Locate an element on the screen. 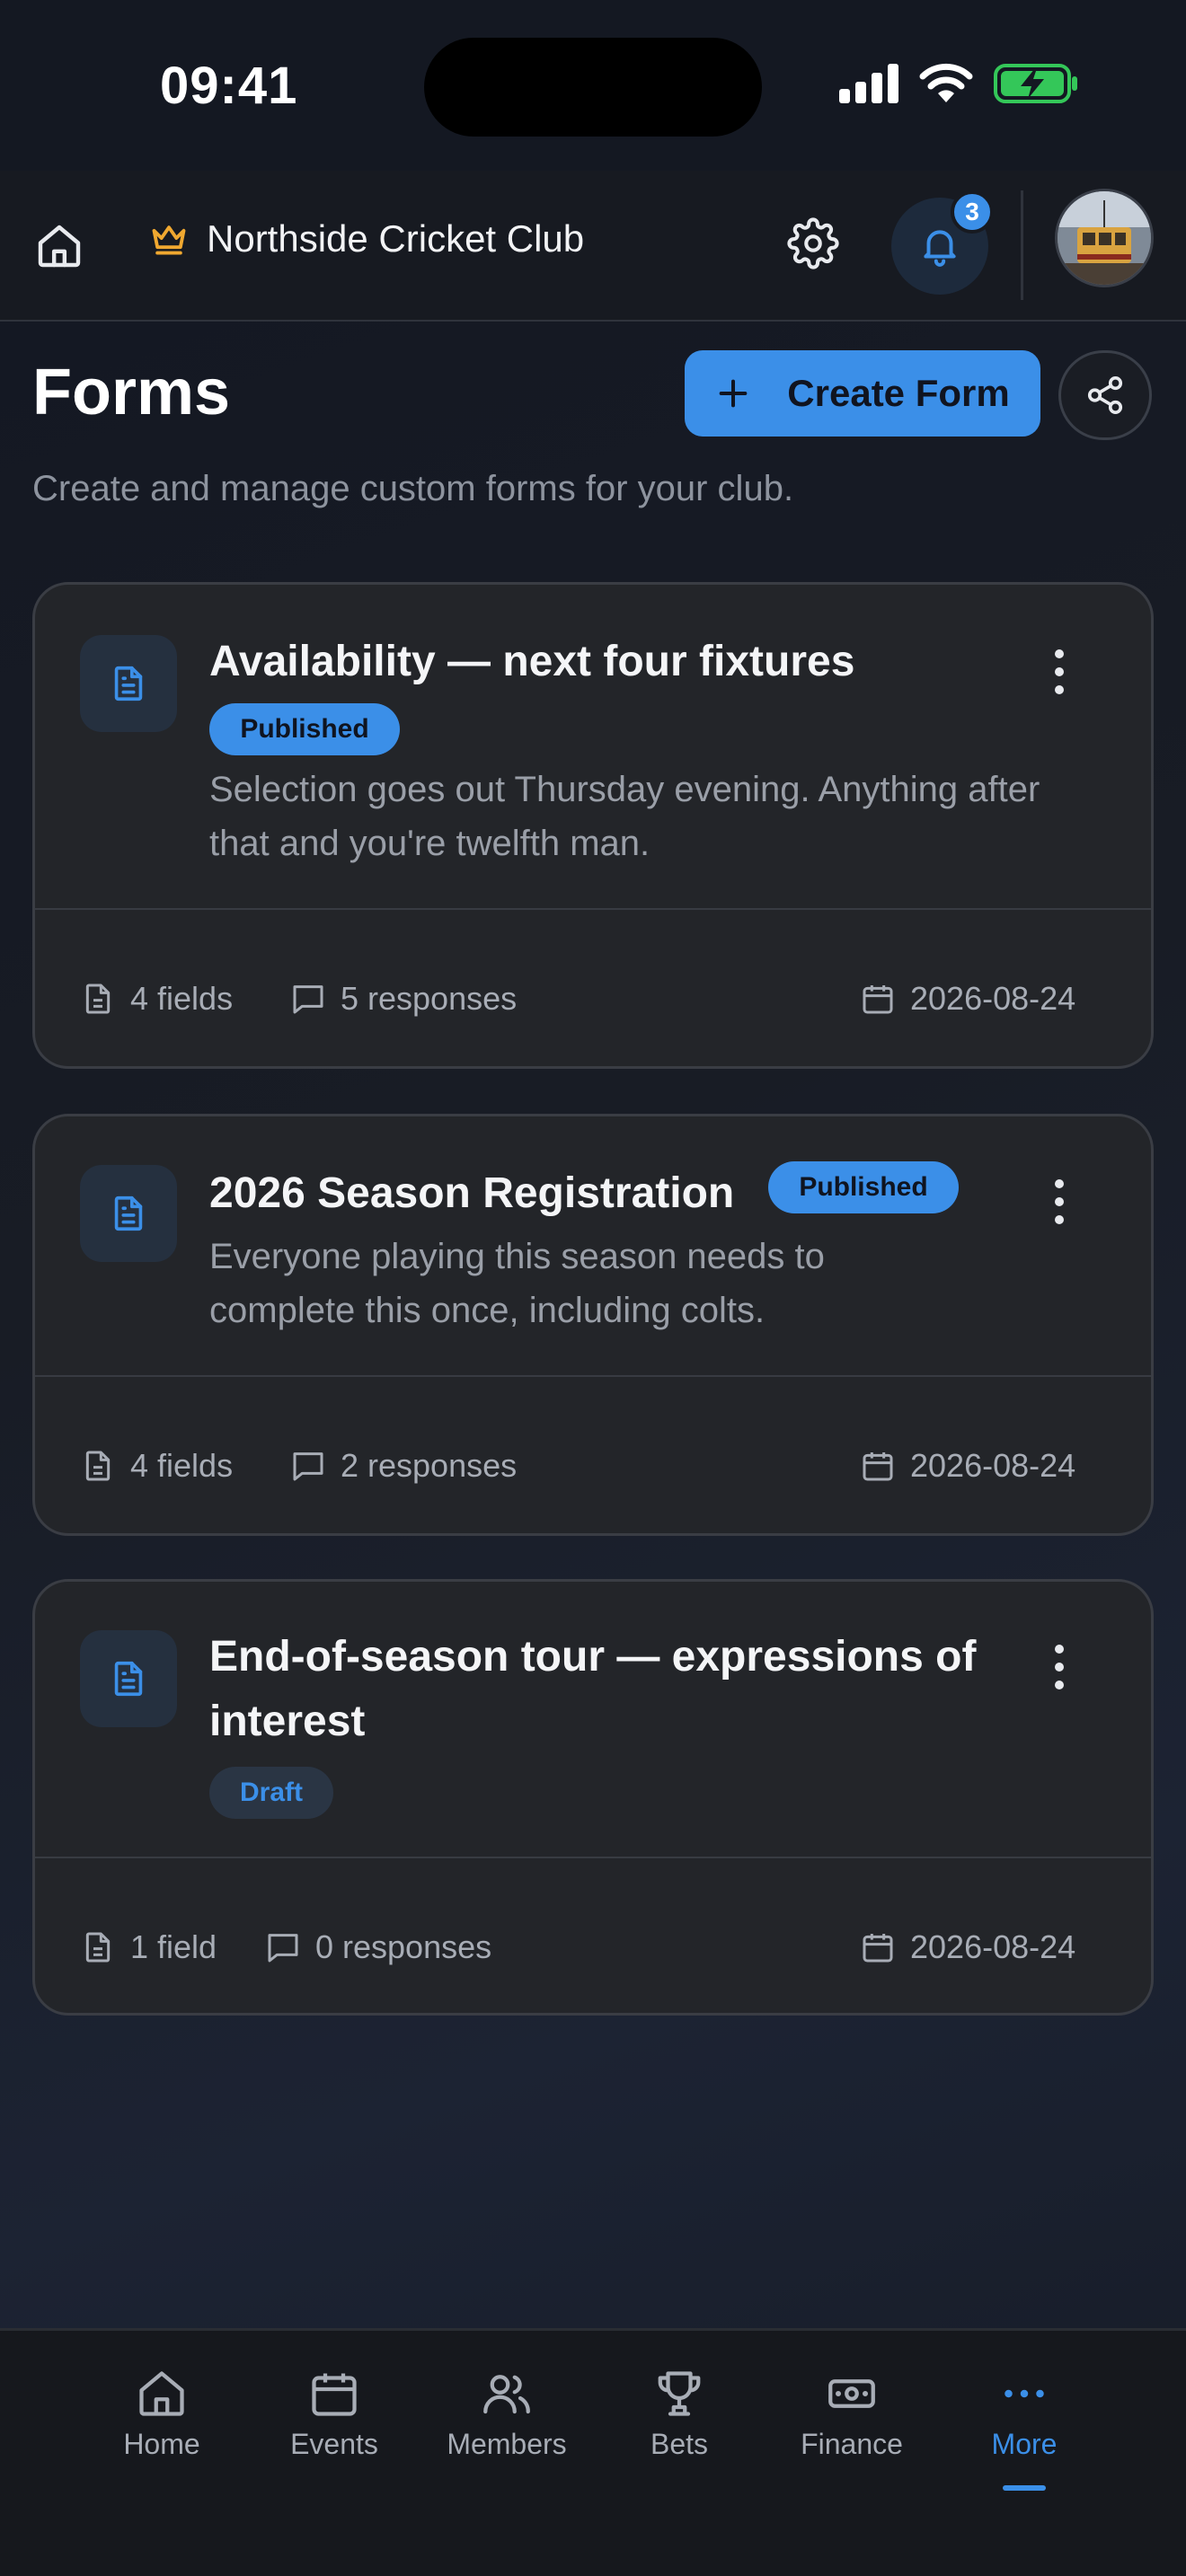  trophy-icon is located at coordinates (679, 2393).